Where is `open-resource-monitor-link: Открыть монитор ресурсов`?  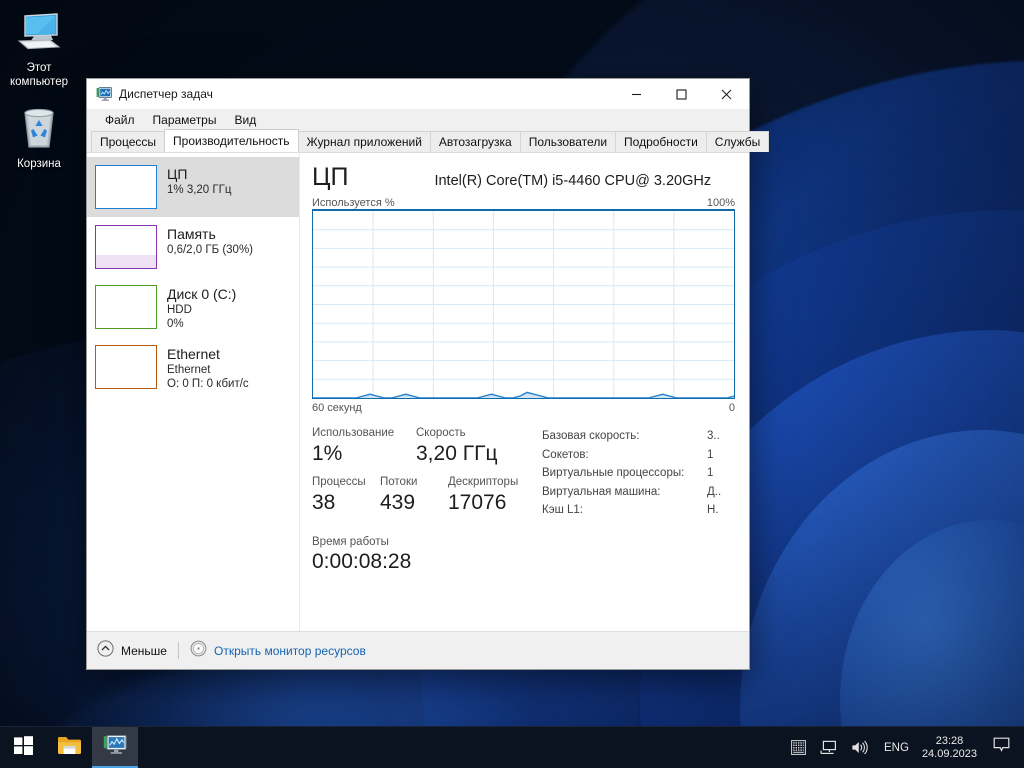
open-resource-monitor-link: Открыть монитор ресурсов is located at coordinates (278, 651).